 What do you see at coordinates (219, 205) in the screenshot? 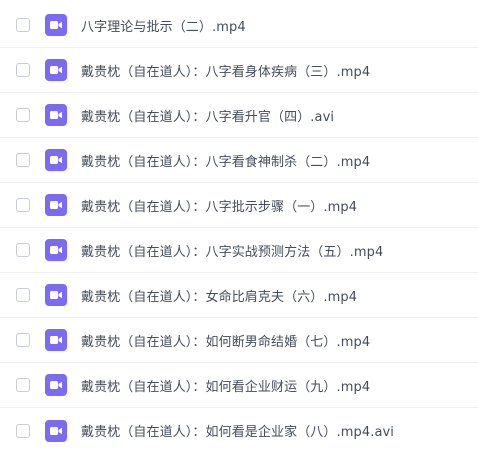
I see `file-name: 戴贵枕（自在道人）：八字批示步骤（一）.mp4` at bounding box center [219, 205].